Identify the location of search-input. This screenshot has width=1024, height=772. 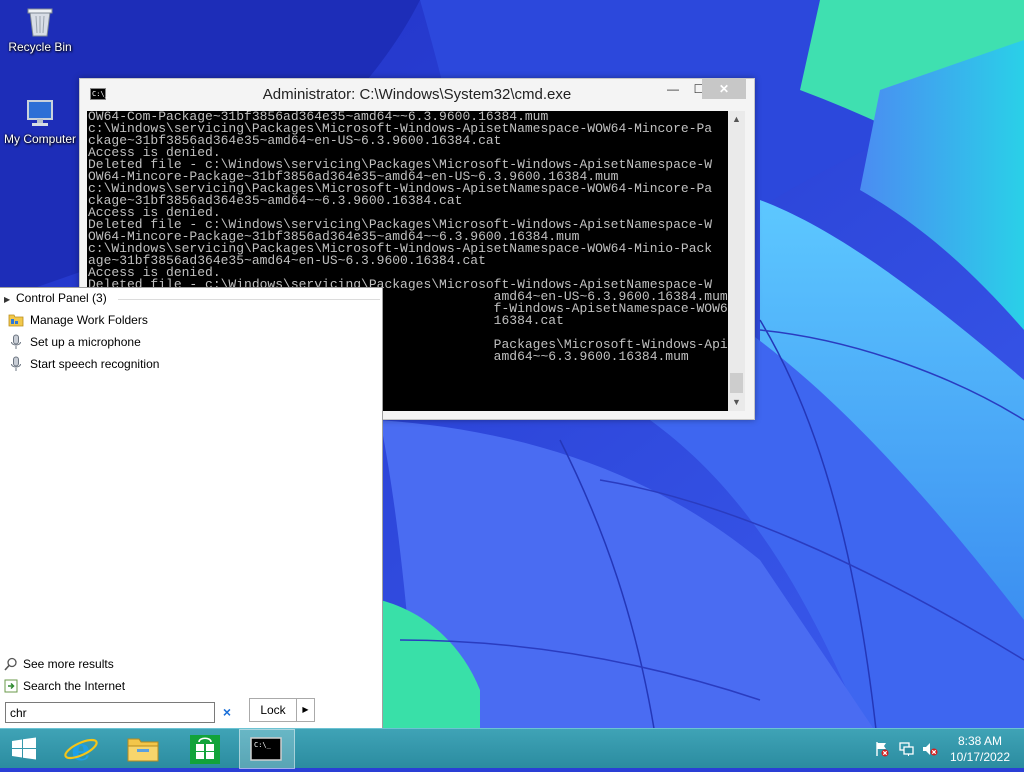
(110, 712).